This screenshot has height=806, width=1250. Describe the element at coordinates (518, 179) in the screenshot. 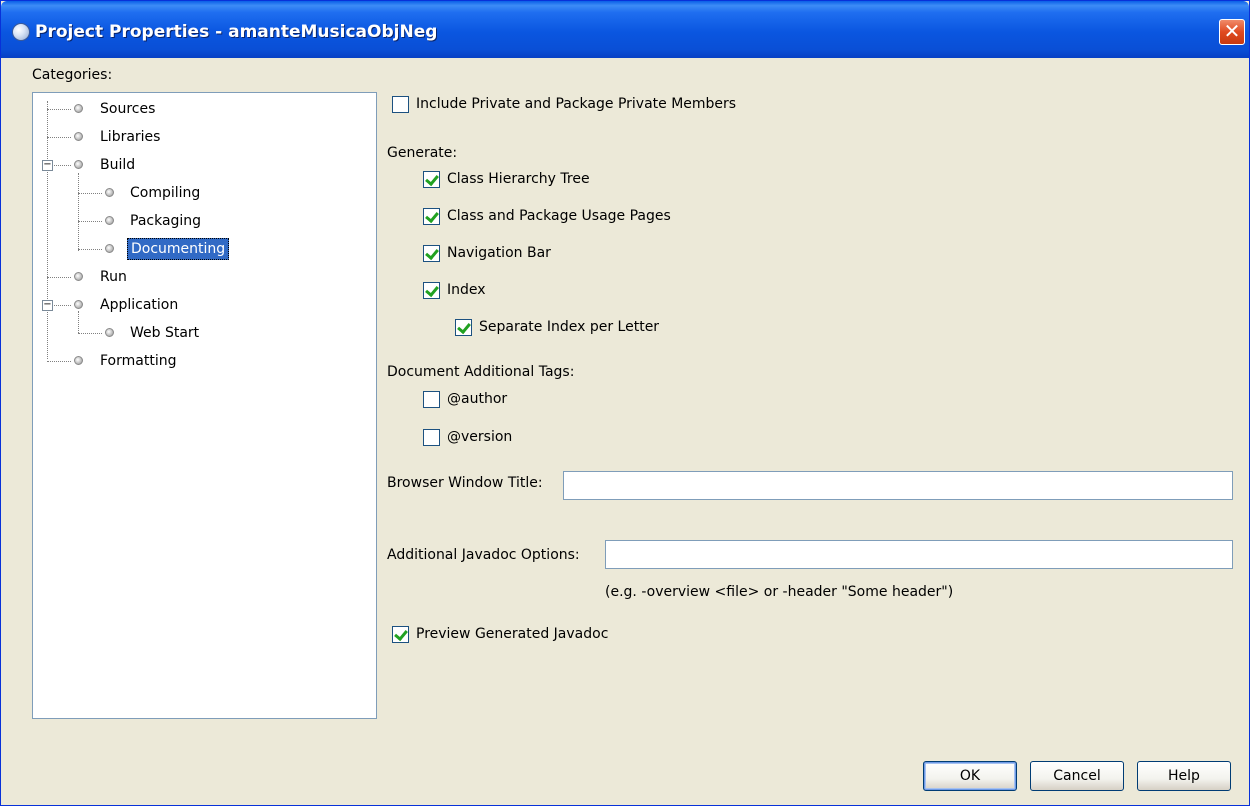

I see `class-hierarchy-label: Class Hierarchy Tree` at that location.